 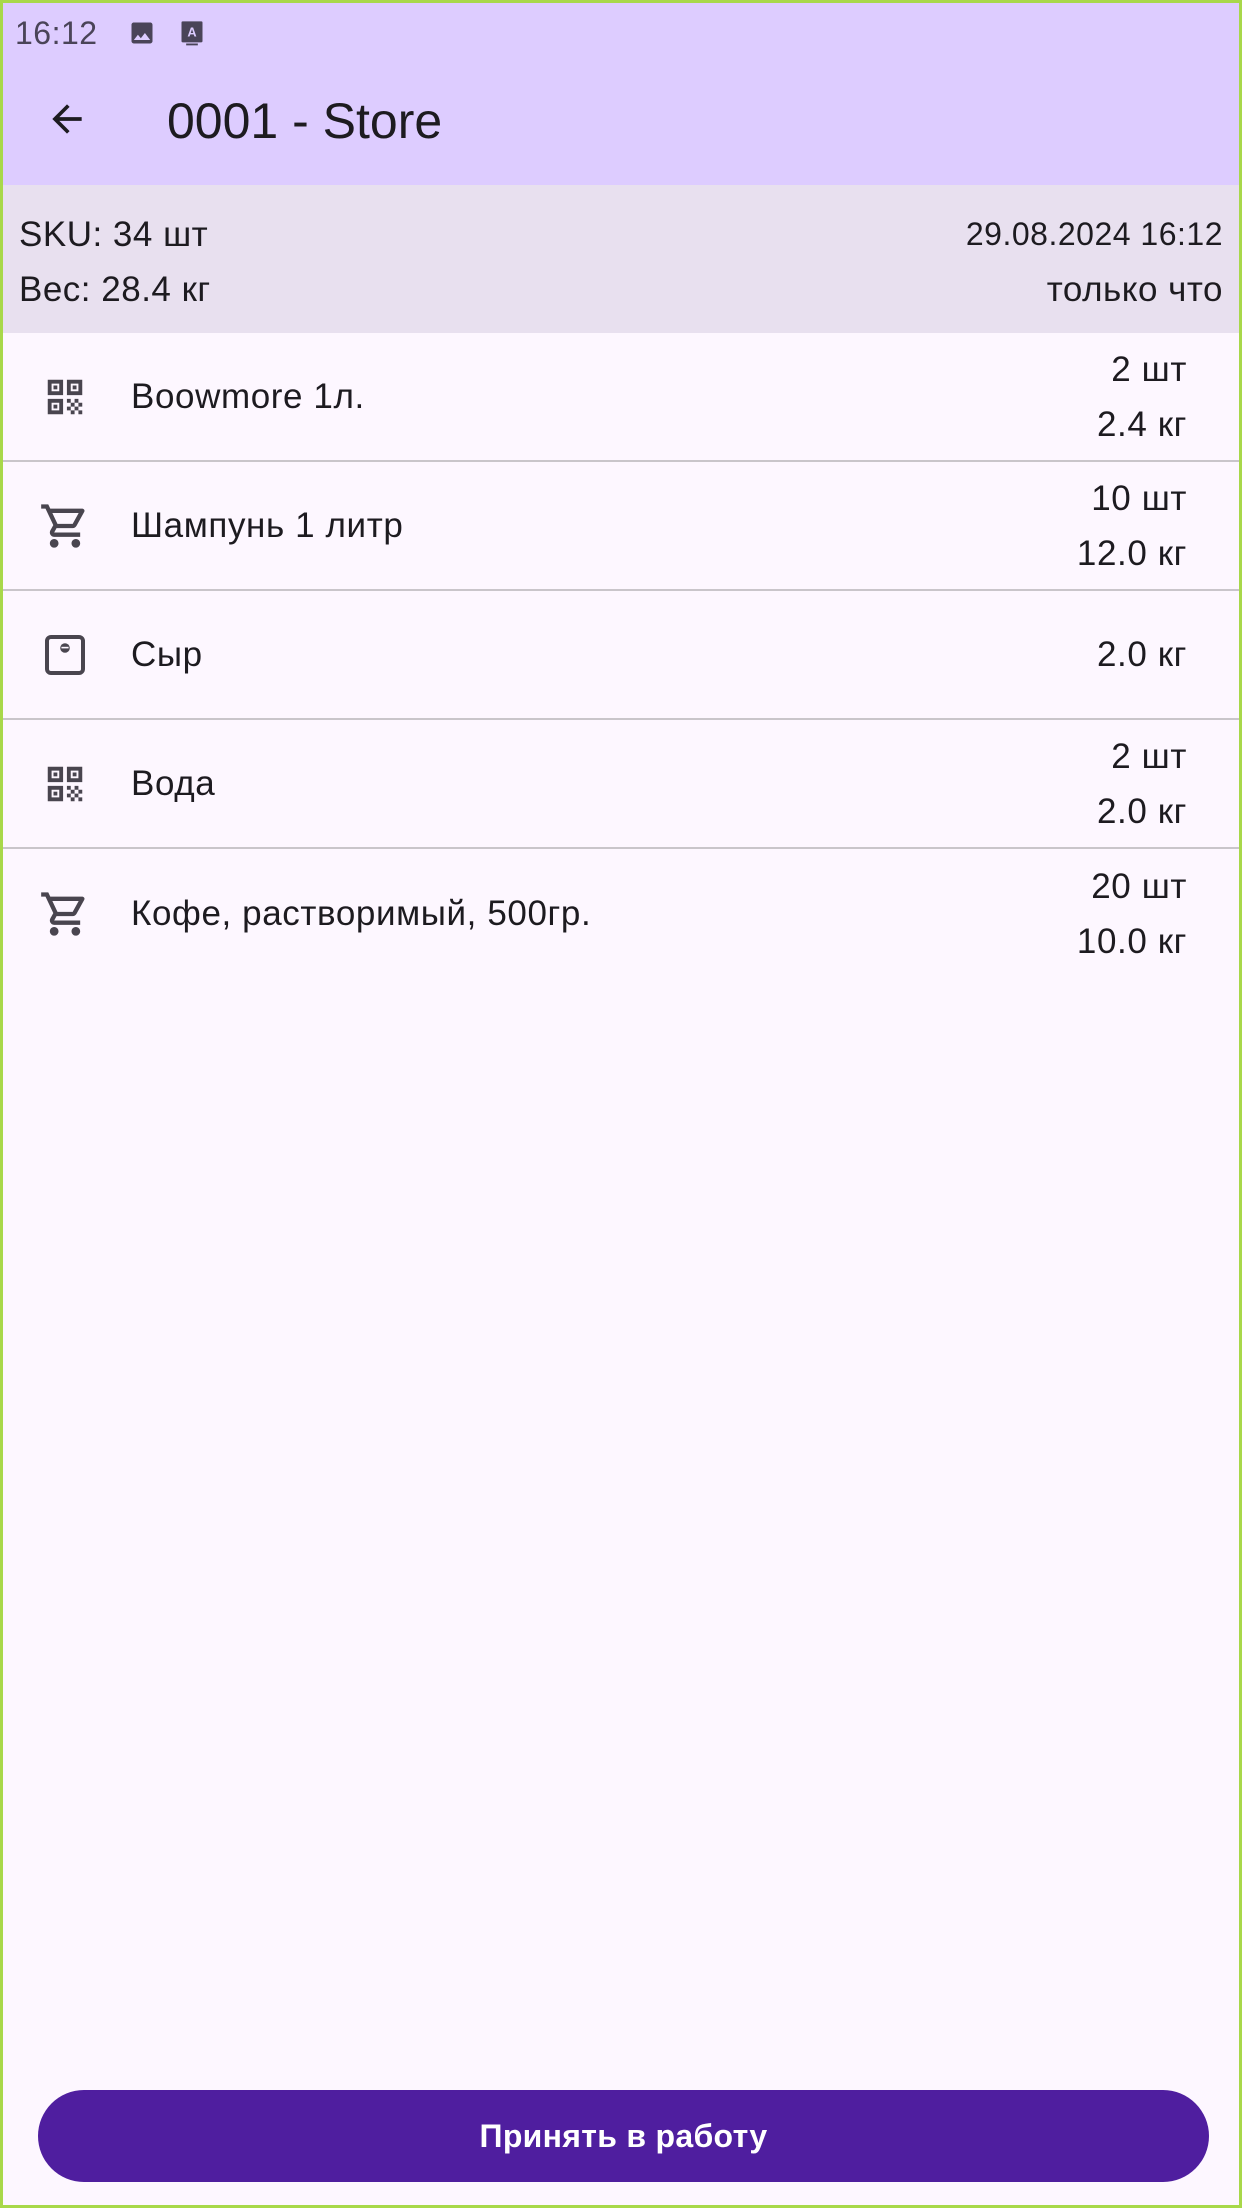 What do you see at coordinates (1131, 553) in the screenshot?
I see `item-weight: 12.0 кг` at bounding box center [1131, 553].